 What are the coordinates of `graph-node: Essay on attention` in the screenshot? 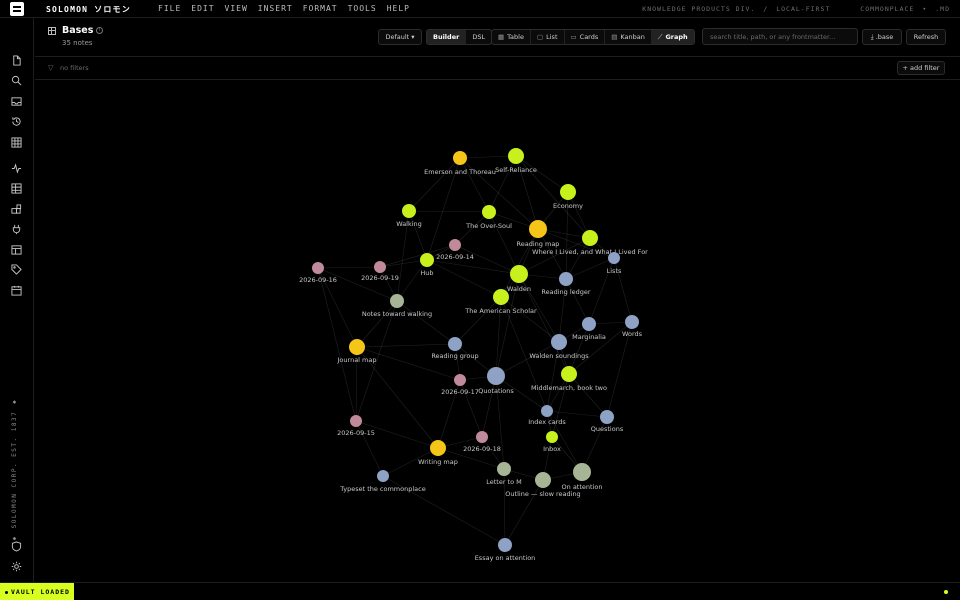 It's located at (505, 550).